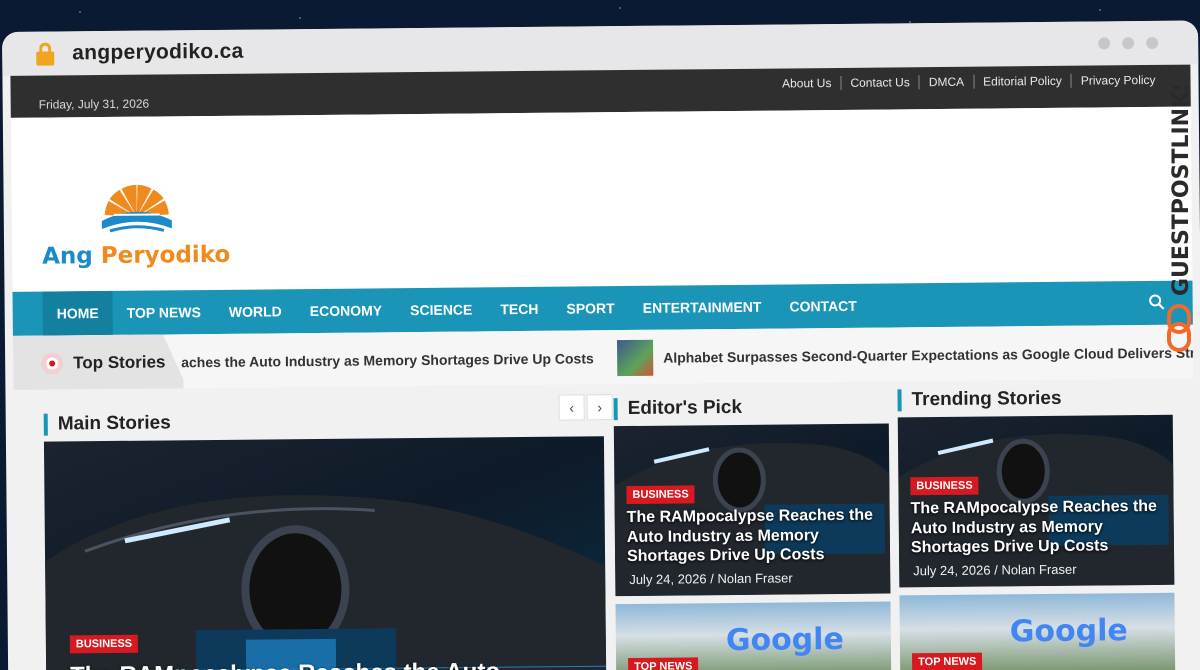 The width and height of the screenshot is (1200, 670). What do you see at coordinates (590, 308) in the screenshot?
I see `nav-sport: SPORT` at bounding box center [590, 308].